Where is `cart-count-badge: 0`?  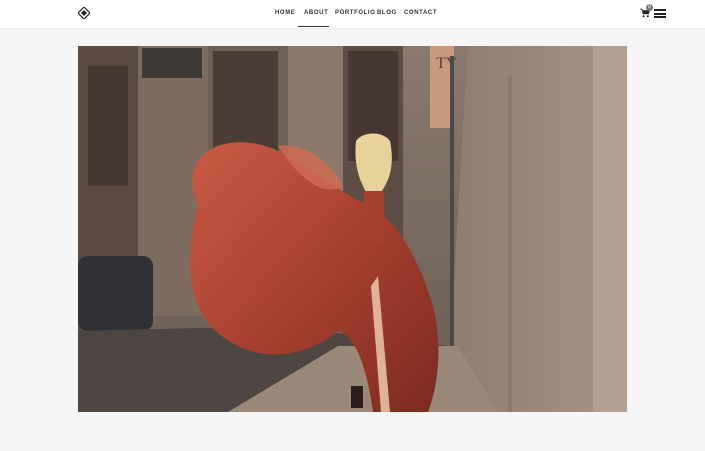
cart-count-badge: 0 is located at coordinates (649, 7).